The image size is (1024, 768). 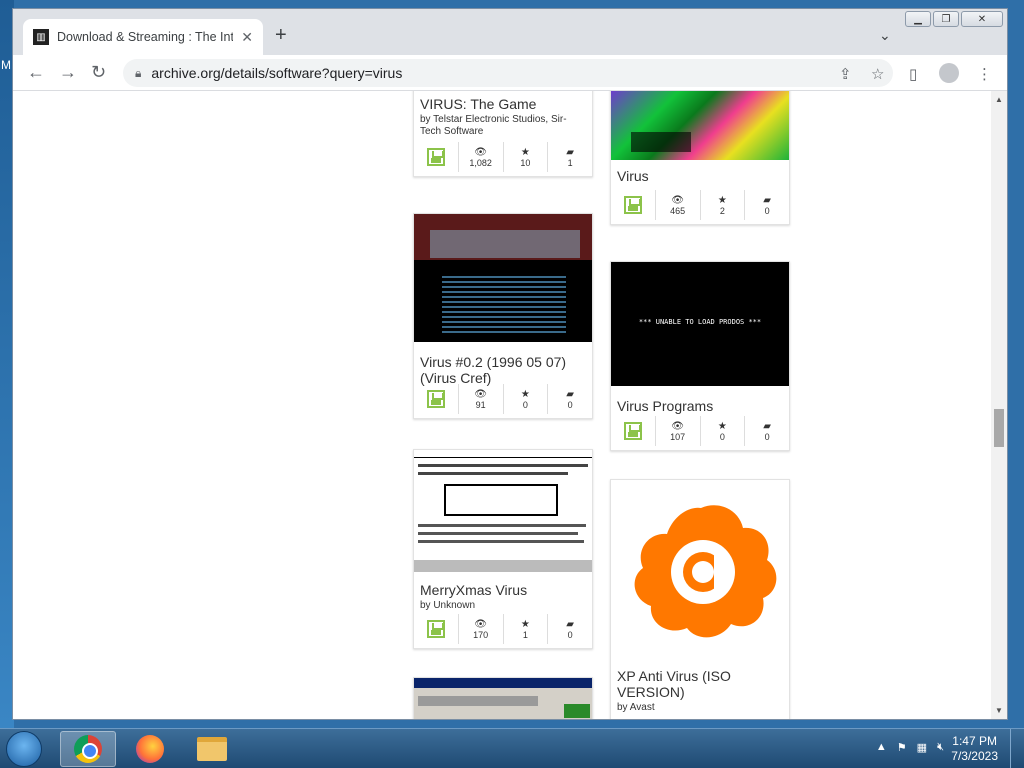 What do you see at coordinates (705, 571) in the screenshot?
I see `avast-logo-icon` at bounding box center [705, 571].